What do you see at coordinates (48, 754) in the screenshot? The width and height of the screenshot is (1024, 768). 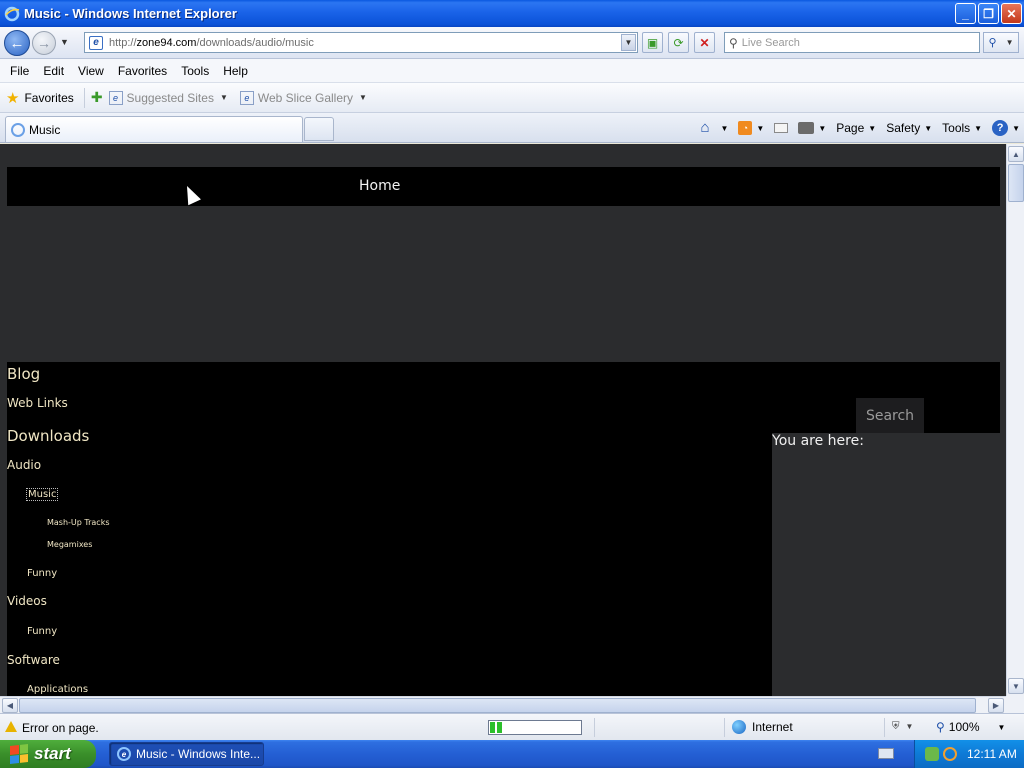 I see `start-button: start` at bounding box center [48, 754].